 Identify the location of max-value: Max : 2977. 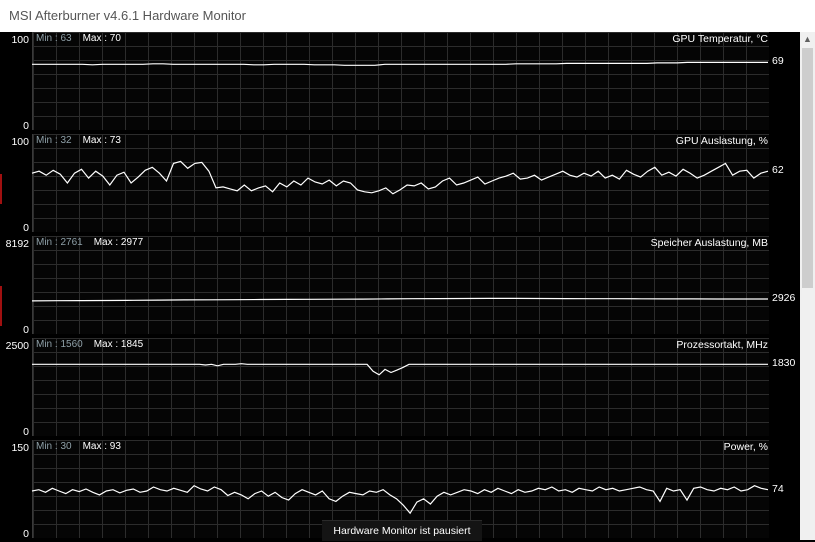
(118, 242).